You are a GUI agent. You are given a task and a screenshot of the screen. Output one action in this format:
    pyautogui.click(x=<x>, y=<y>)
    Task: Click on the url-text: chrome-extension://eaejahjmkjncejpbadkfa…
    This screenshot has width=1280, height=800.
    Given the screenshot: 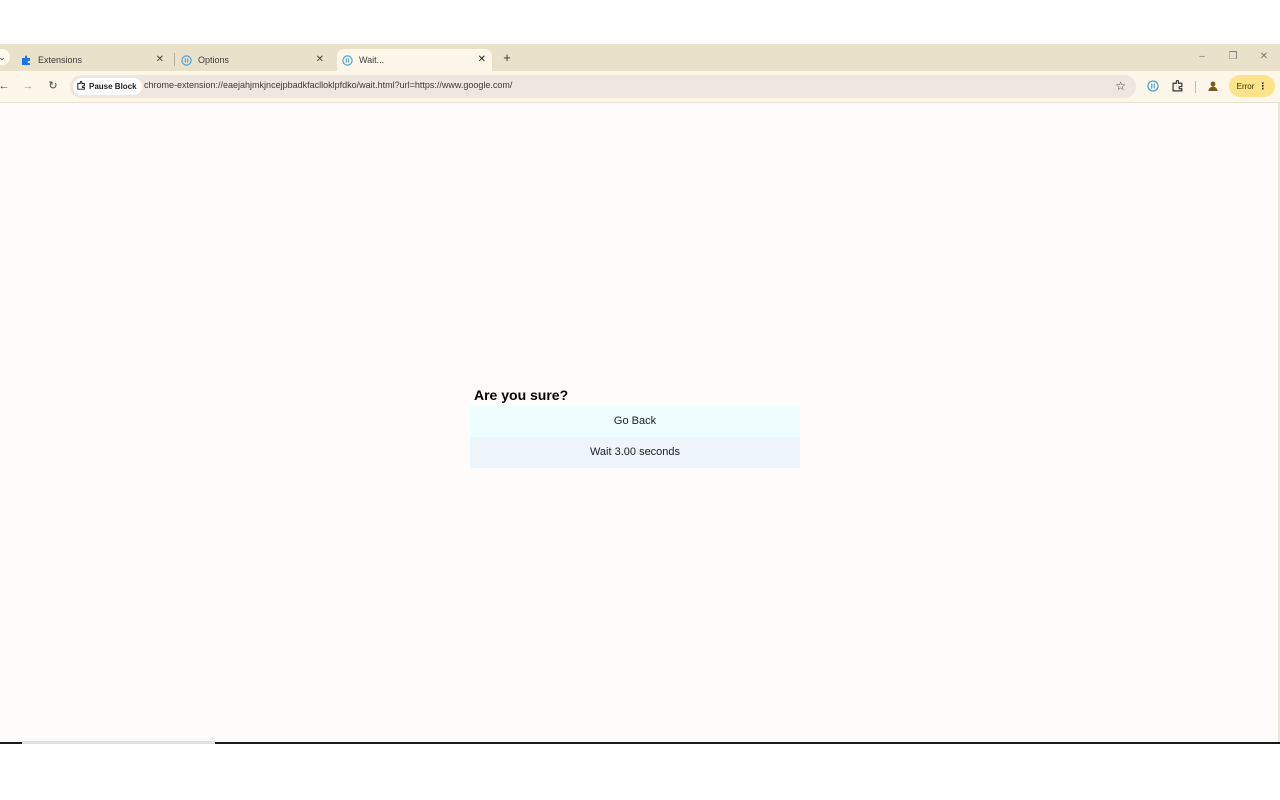 What is the action you would take?
    pyautogui.click(x=328, y=85)
    